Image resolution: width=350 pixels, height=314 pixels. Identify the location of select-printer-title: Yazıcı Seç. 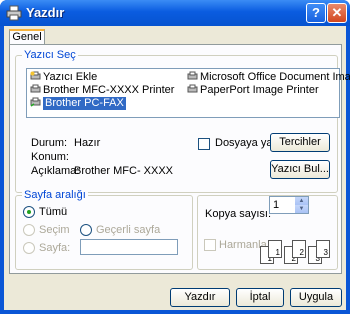
(50, 55).